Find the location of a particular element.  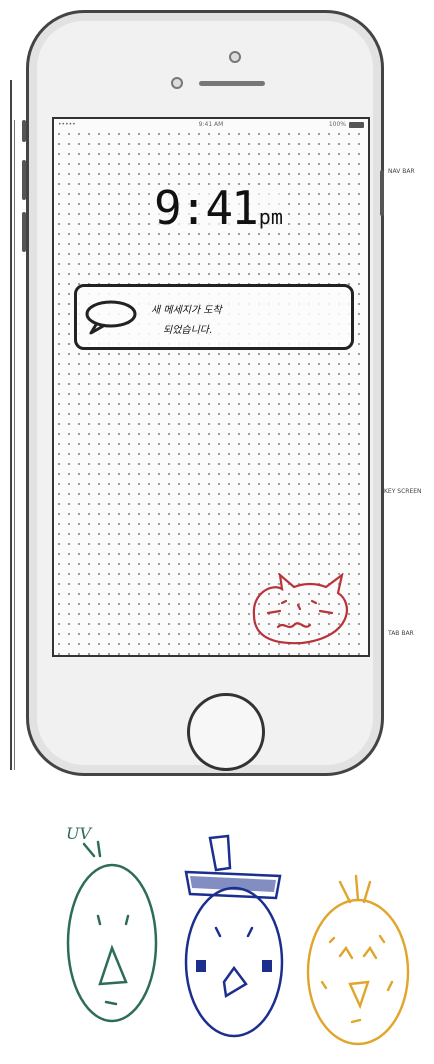

lock-screen-clock: 9:41 pm is located at coordinates (218, 208).